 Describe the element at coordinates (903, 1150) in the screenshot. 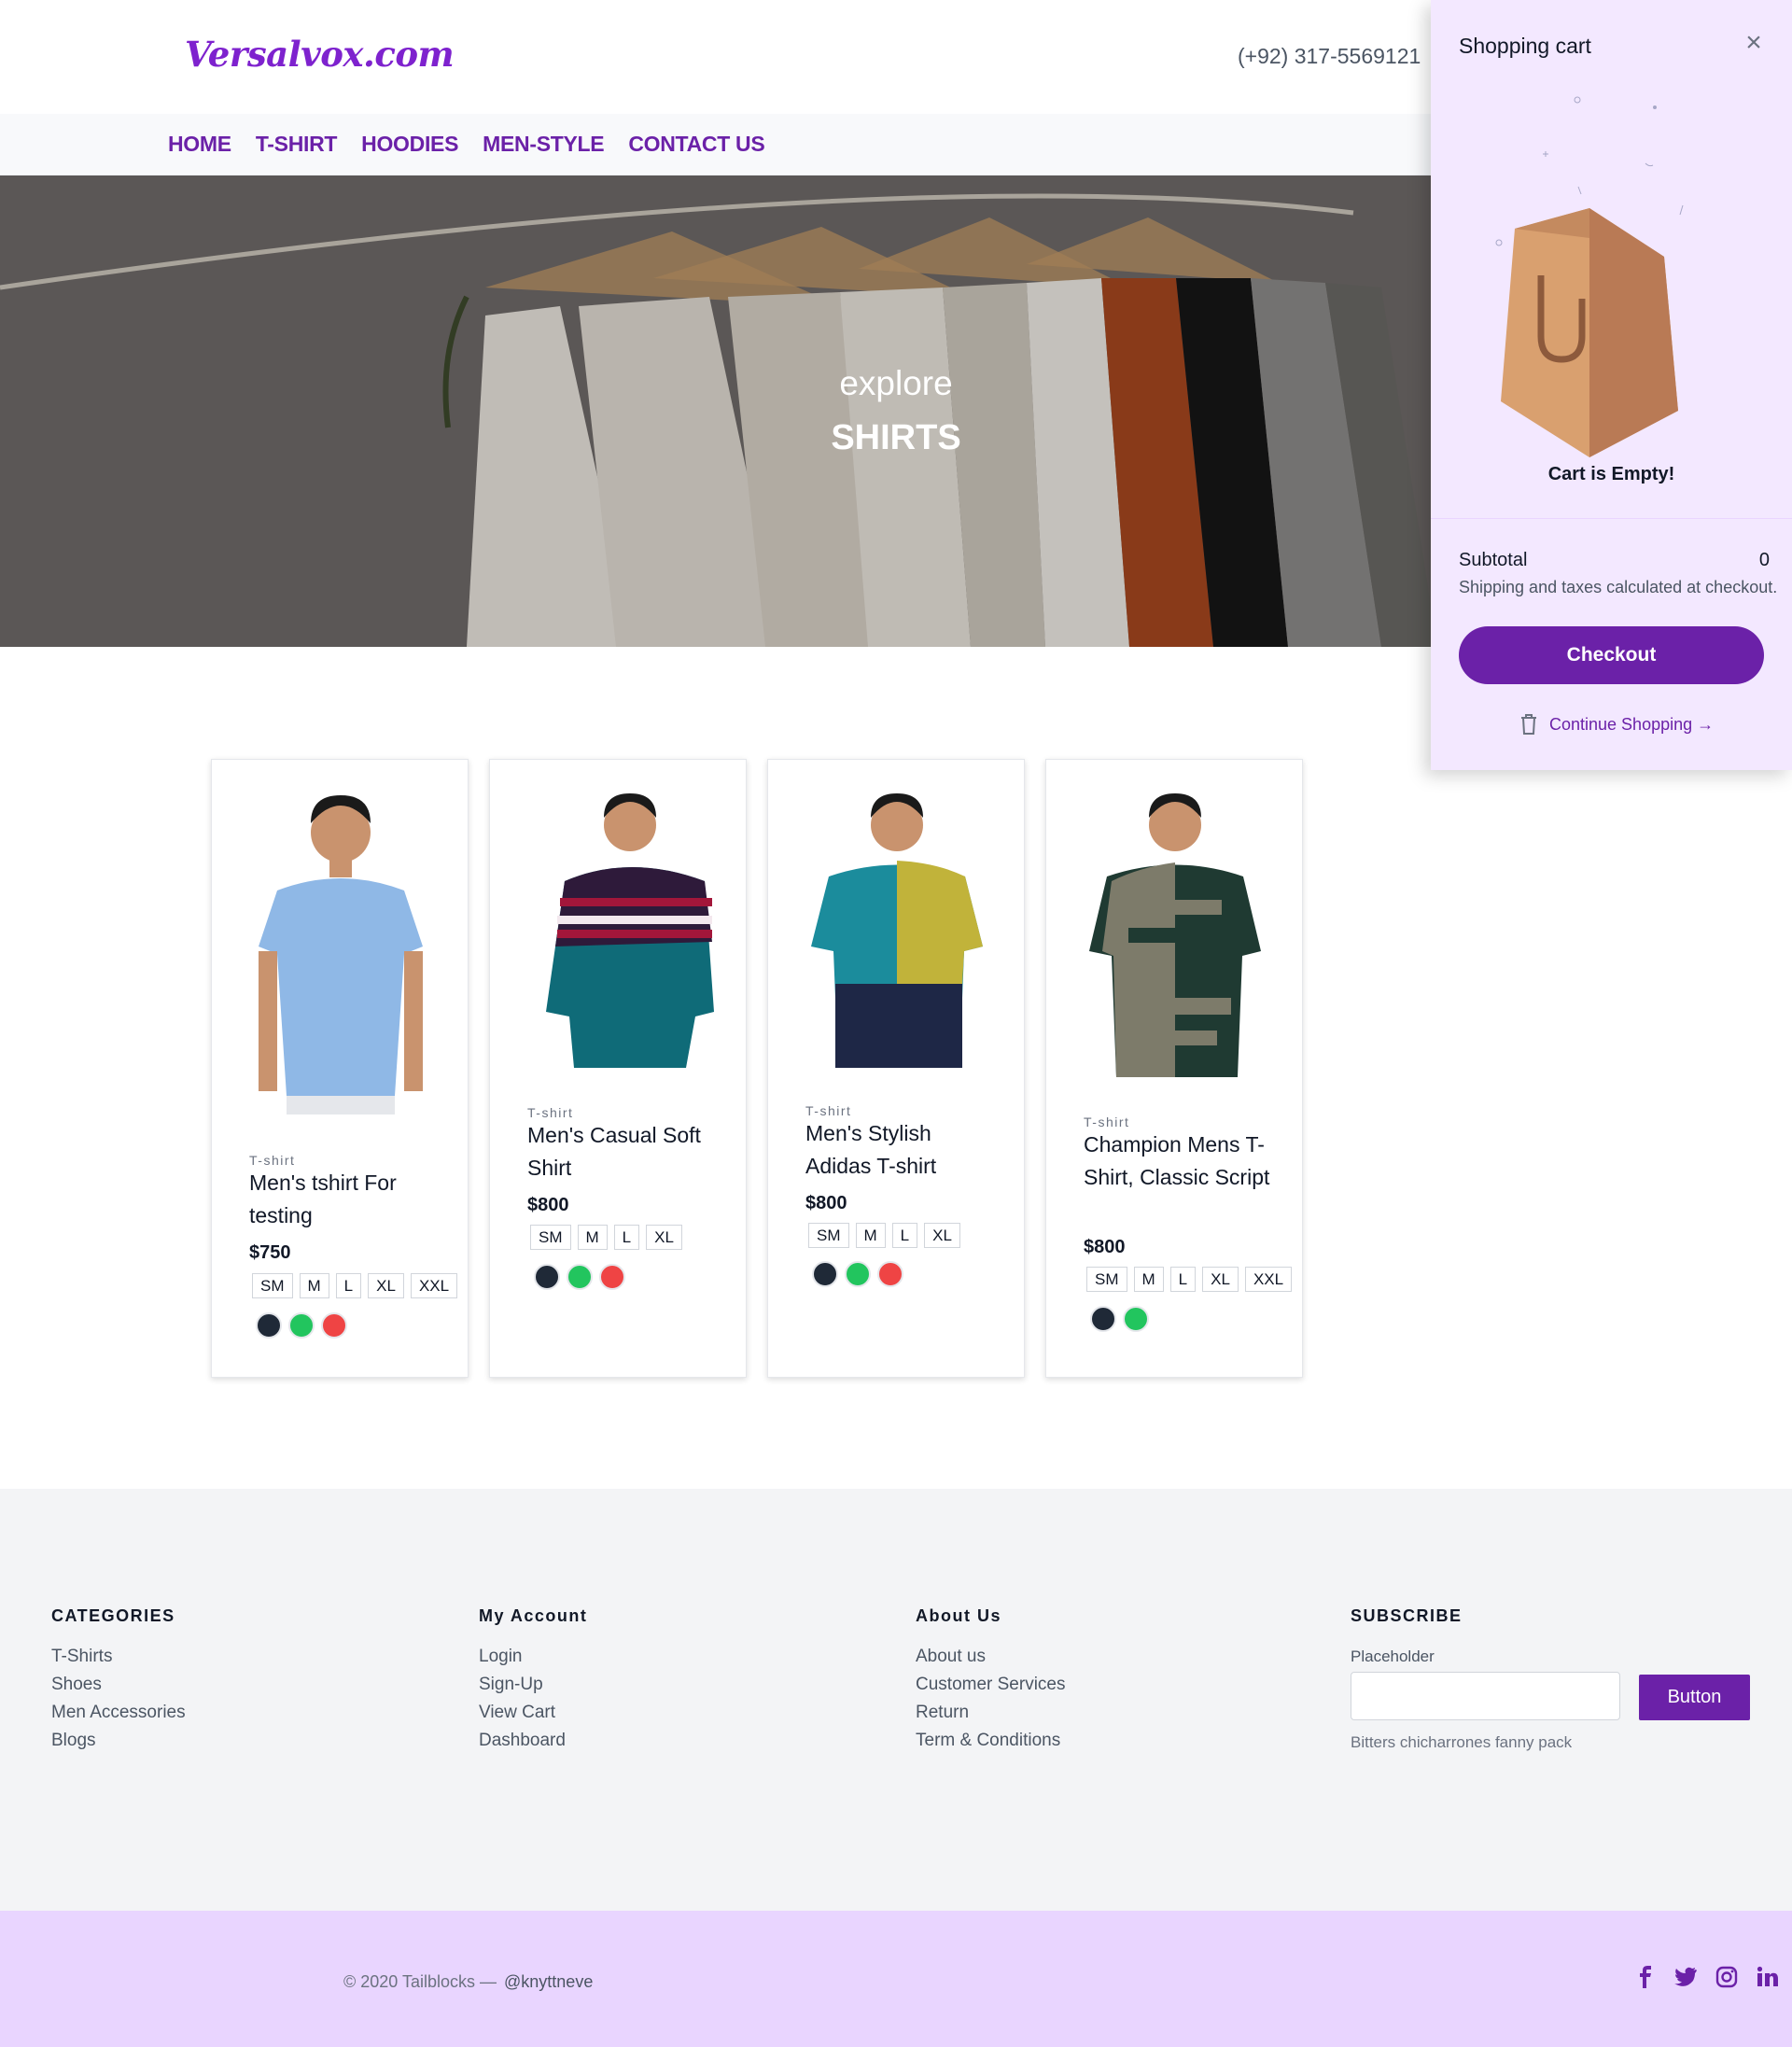

I see `product-name: Men's Stylish Adidas T-shirt` at that location.